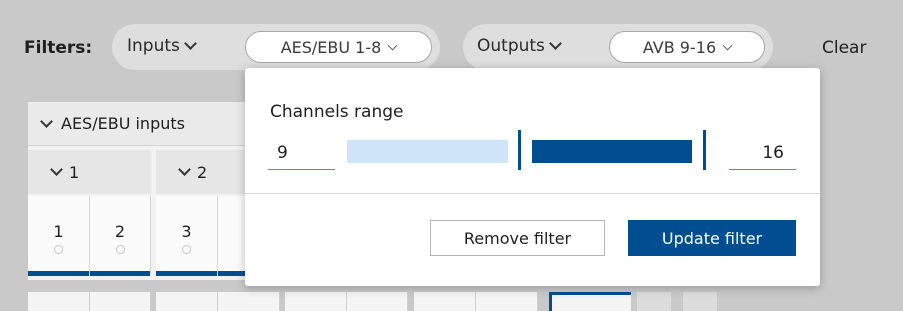  What do you see at coordinates (517, 238) in the screenshot?
I see `remove-filter-button: Remove filter` at bounding box center [517, 238].